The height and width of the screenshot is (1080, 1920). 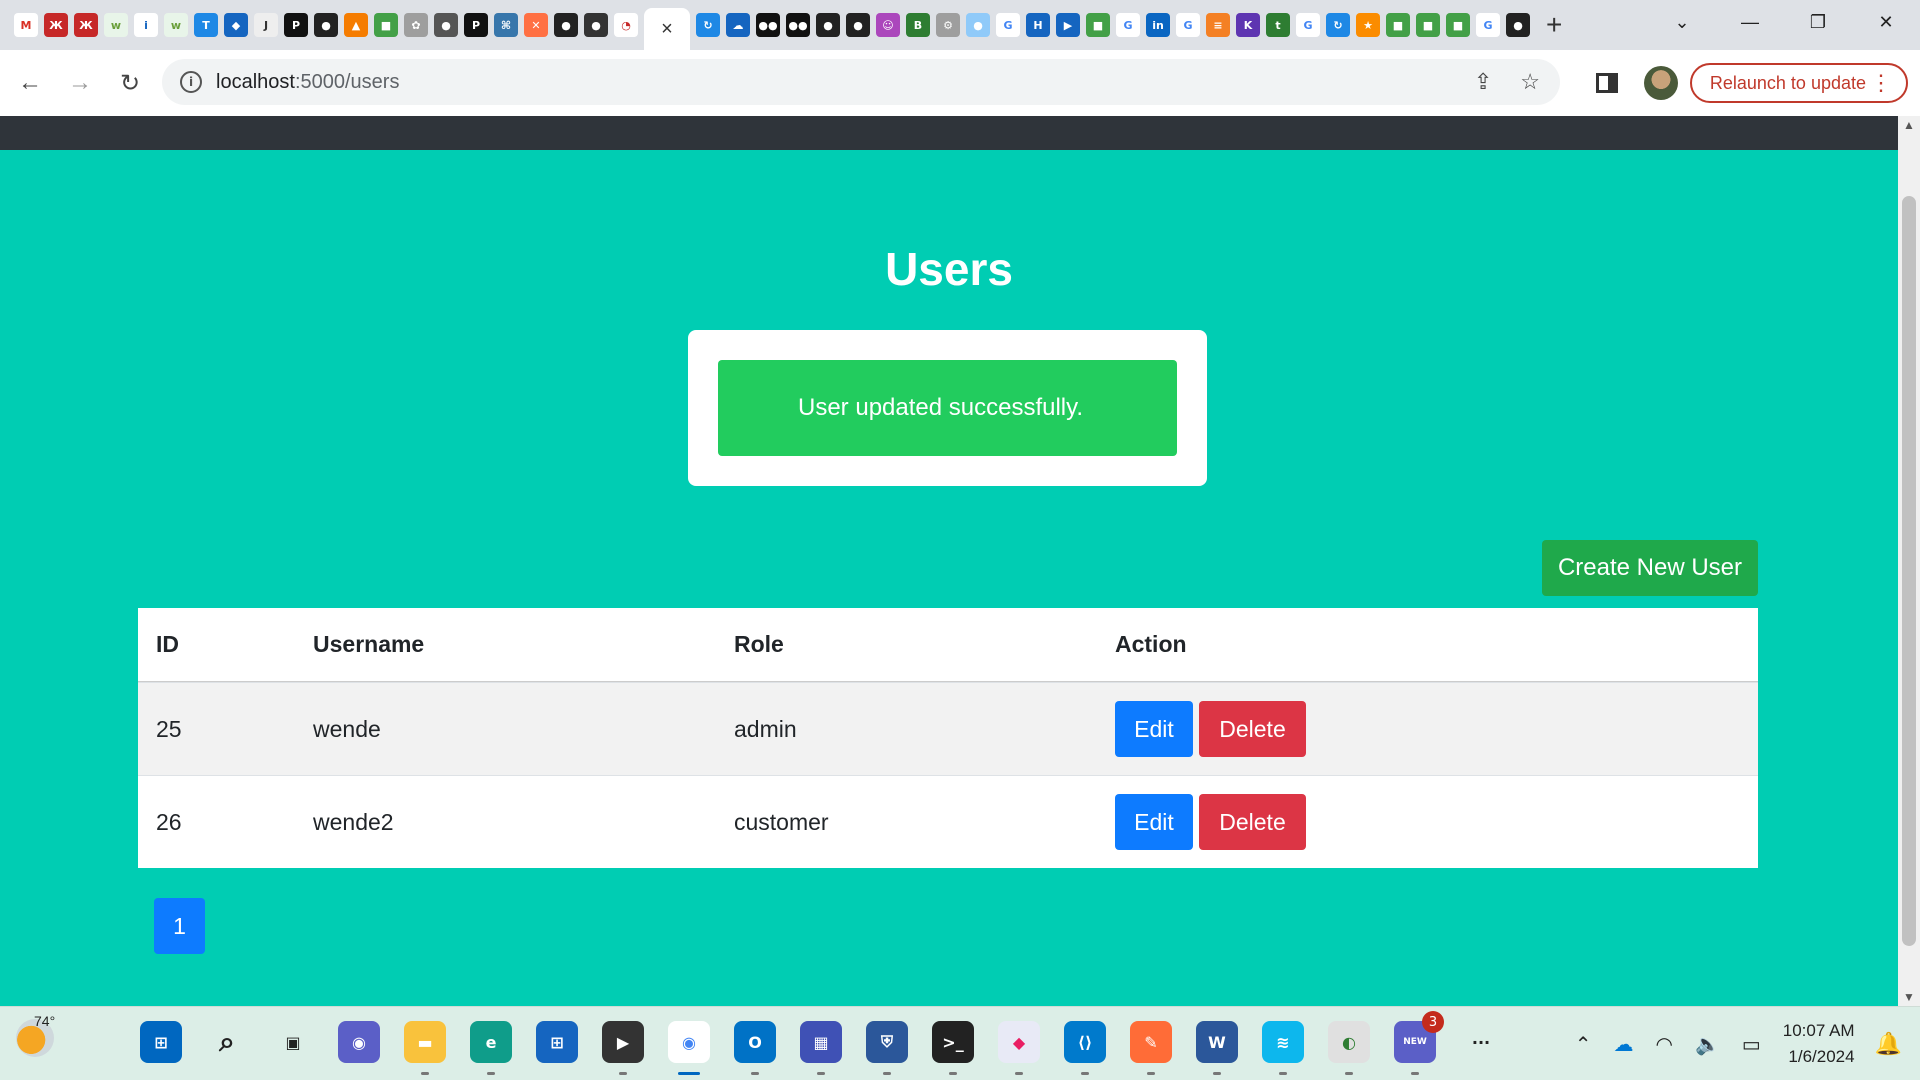 I want to click on create-user-button: Create New User, so click(x=1650, y=568).